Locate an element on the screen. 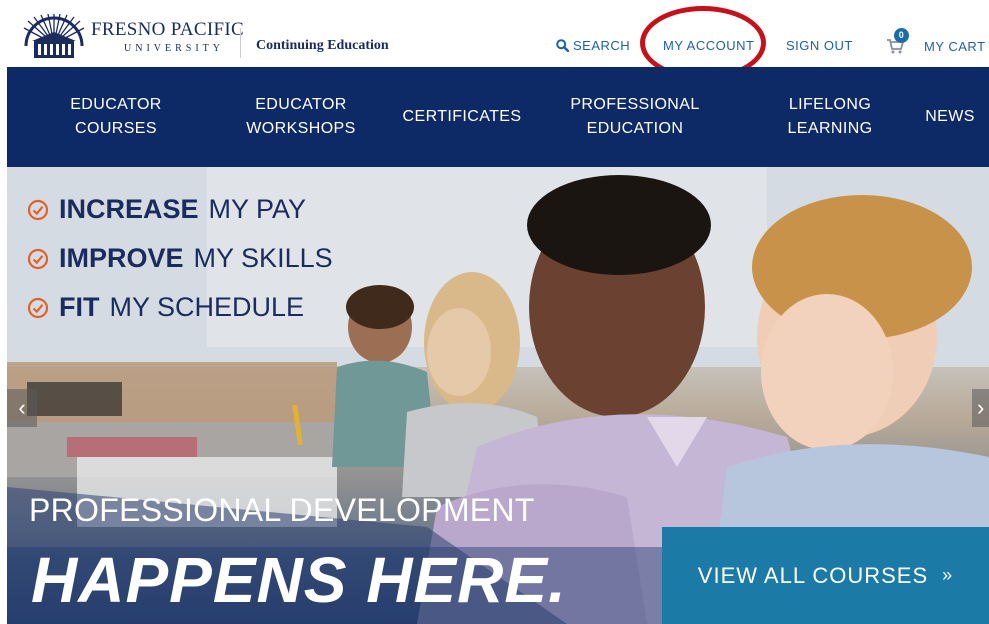  hero-subheadline: PROFESSIONAL DEVELOPMENT is located at coordinates (282, 510).